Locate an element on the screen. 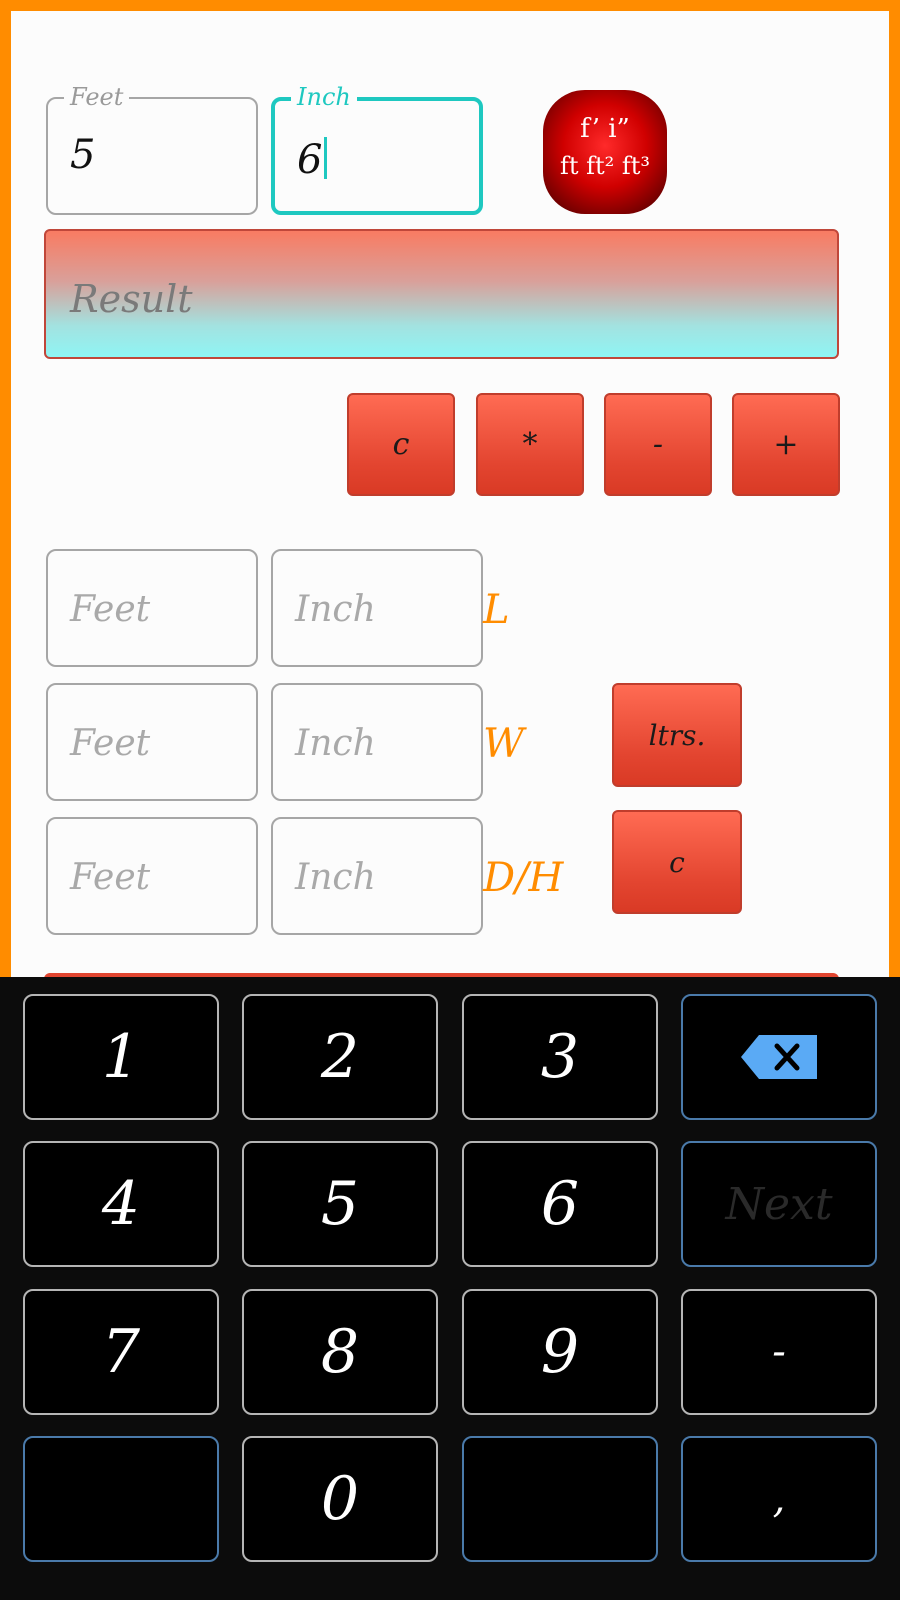  multiply-op-button: * is located at coordinates (530, 444).